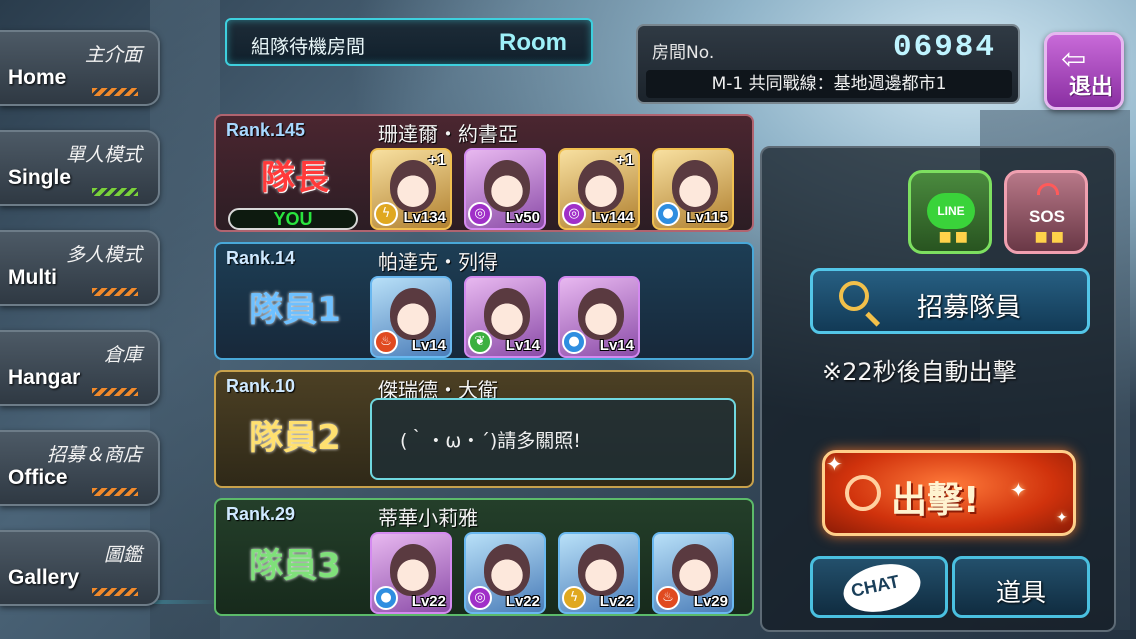  I want to click on unit-card: ♨ Lv14, so click(411, 317).